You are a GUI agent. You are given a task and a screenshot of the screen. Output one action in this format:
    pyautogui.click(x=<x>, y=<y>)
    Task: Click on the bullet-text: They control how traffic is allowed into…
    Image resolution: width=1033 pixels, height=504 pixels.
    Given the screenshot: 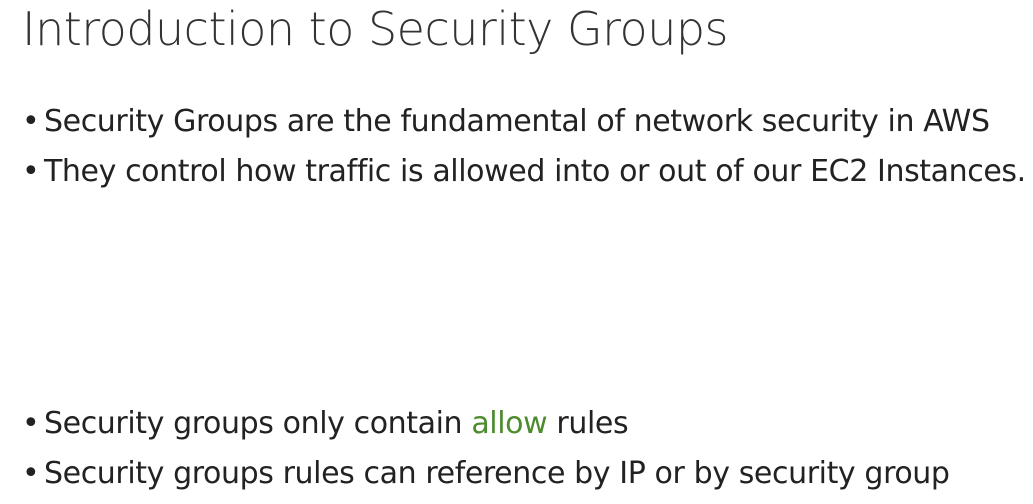 What is the action you would take?
    pyautogui.click(x=535, y=171)
    